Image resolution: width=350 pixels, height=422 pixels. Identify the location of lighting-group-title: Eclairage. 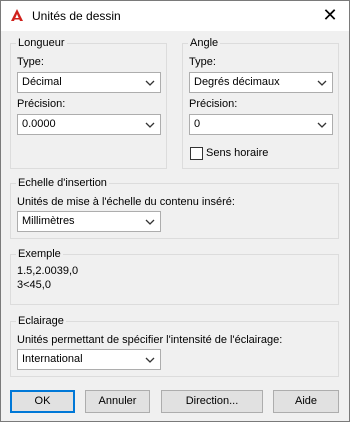
(41, 321).